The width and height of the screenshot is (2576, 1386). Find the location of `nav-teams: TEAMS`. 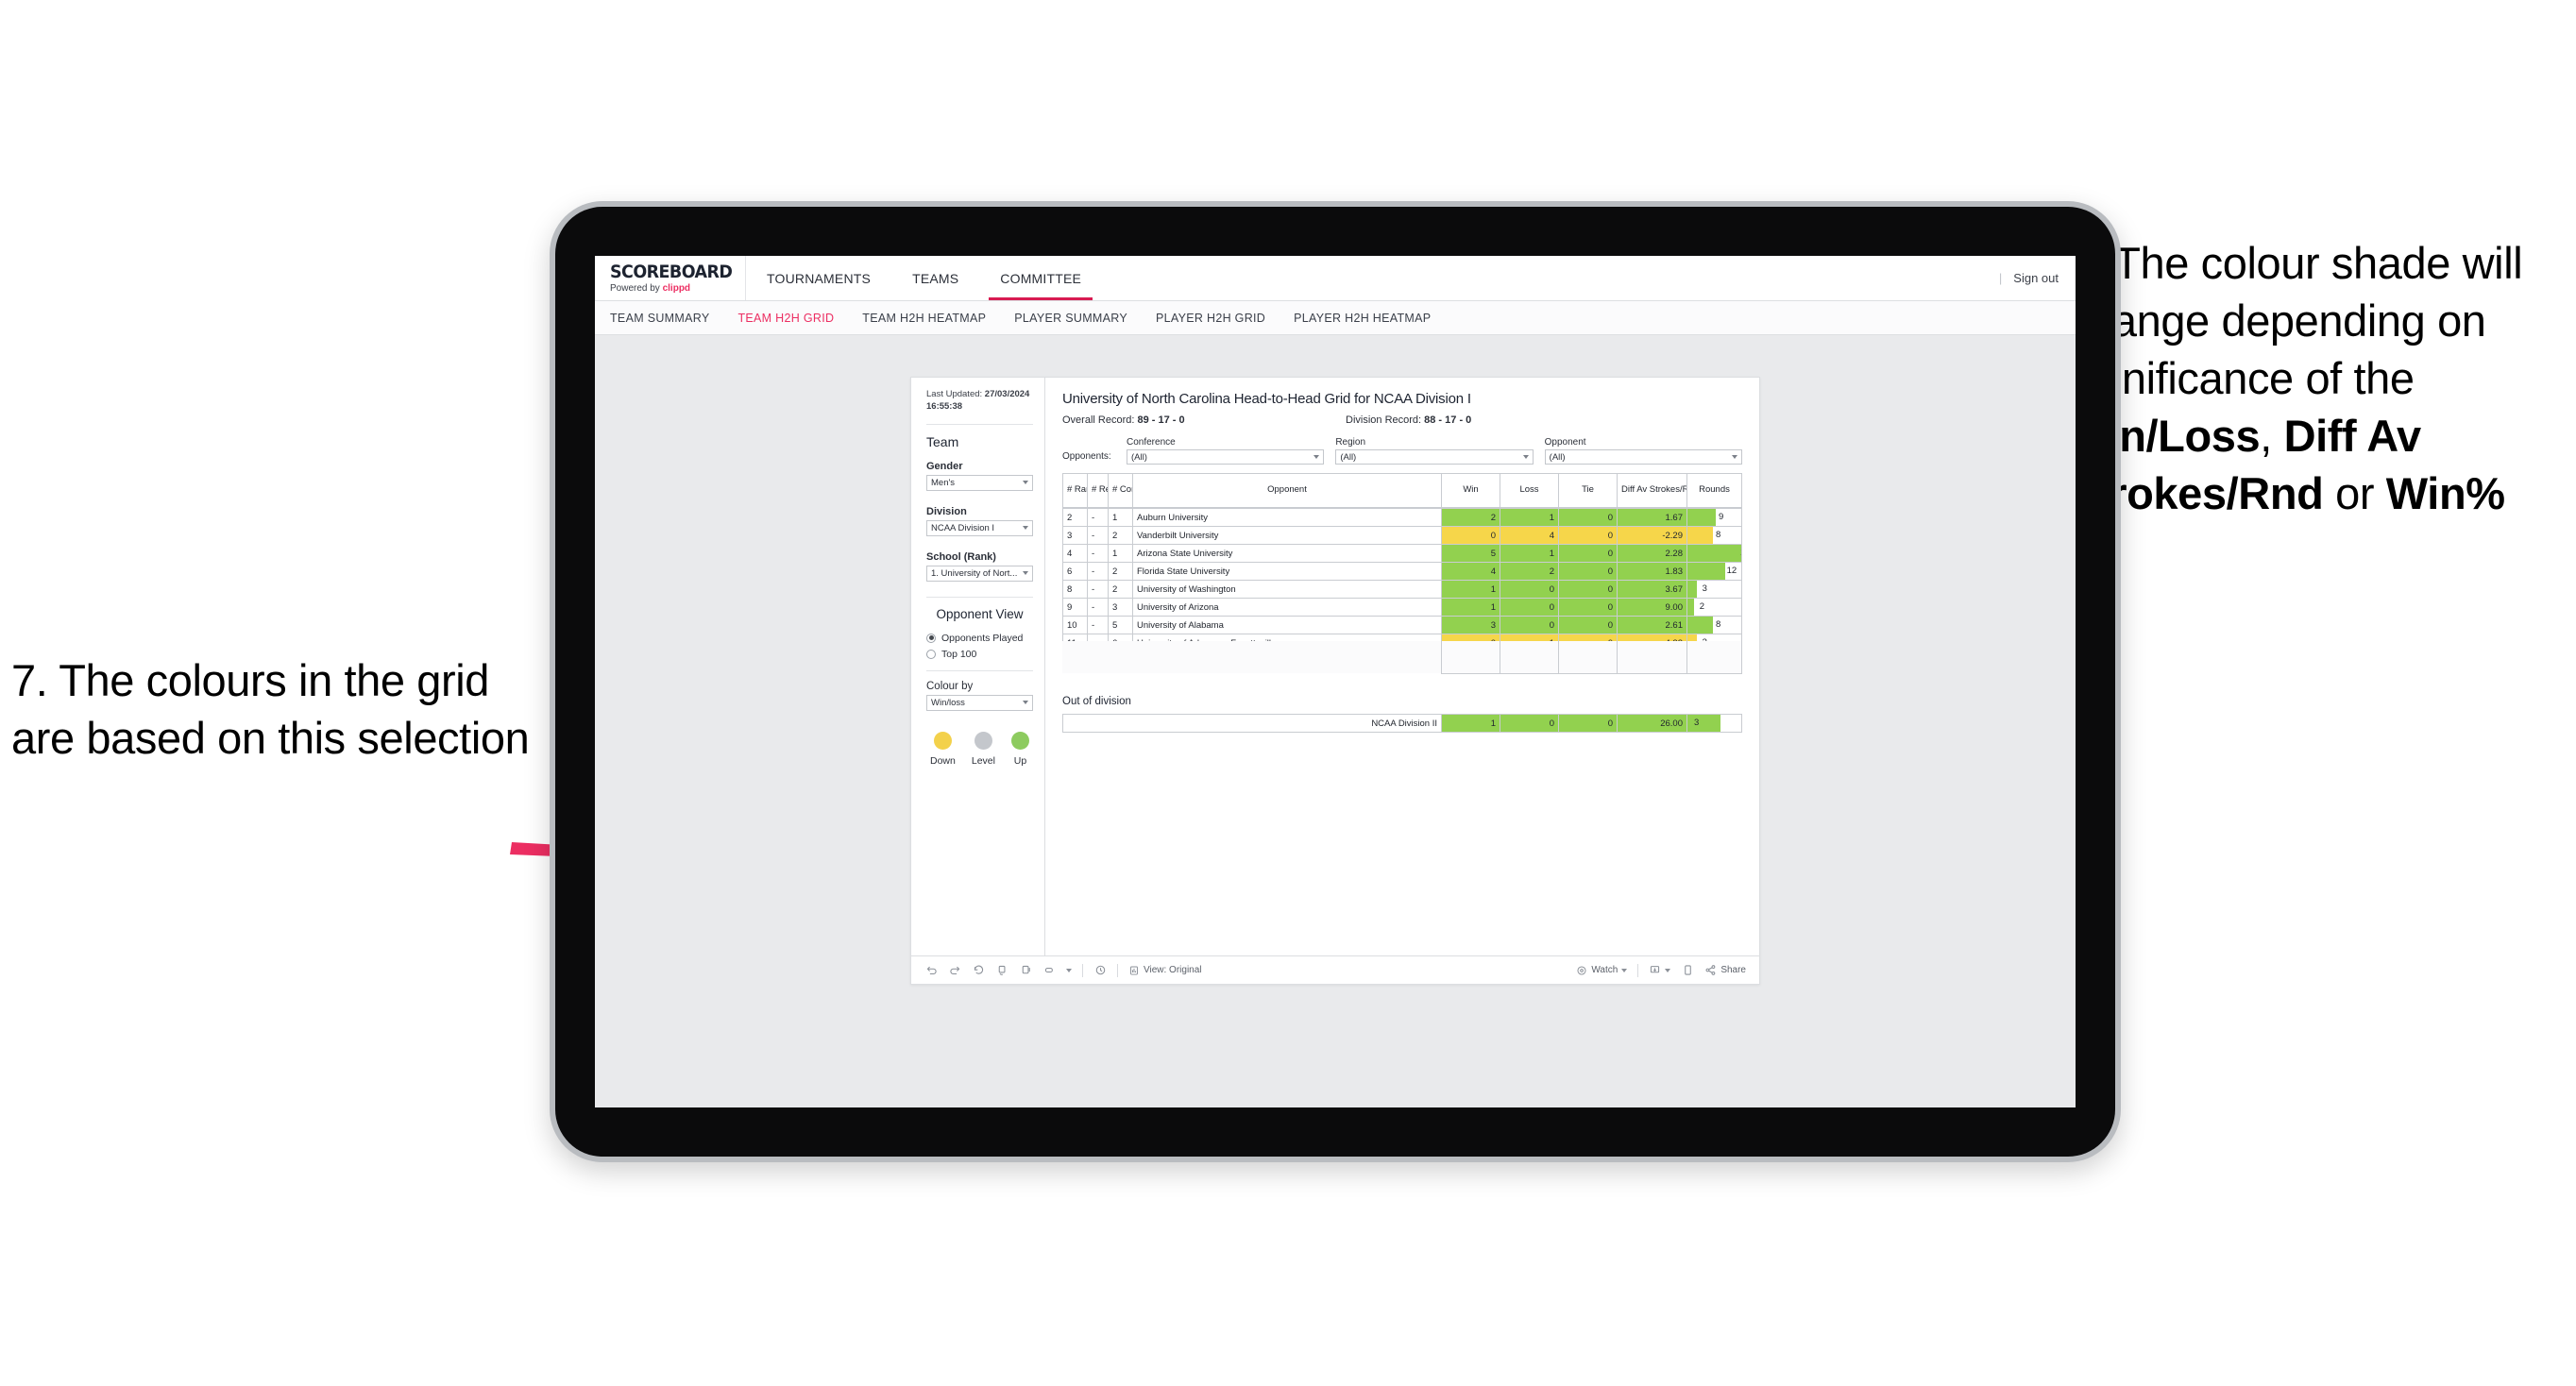

nav-teams: TEAMS is located at coordinates (935, 278).